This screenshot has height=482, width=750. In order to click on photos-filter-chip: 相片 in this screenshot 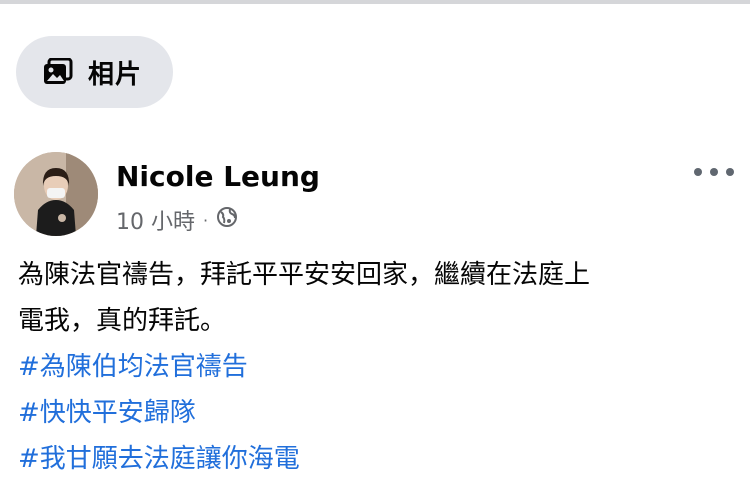, I will do `click(94, 72)`.